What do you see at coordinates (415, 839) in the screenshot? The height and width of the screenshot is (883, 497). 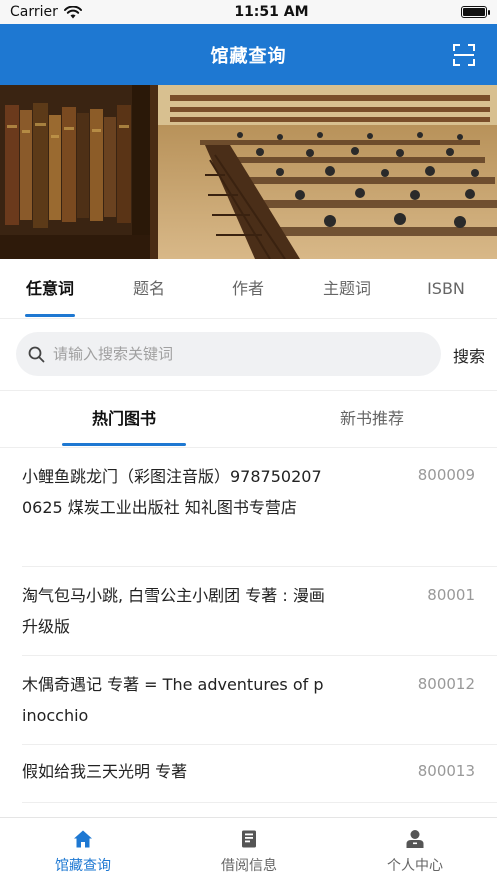 I see `person-icon` at bounding box center [415, 839].